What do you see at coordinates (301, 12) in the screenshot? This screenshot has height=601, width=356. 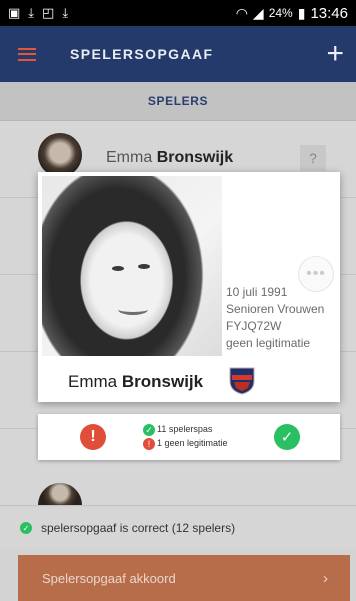 I see `battery-icon: ▮` at bounding box center [301, 12].